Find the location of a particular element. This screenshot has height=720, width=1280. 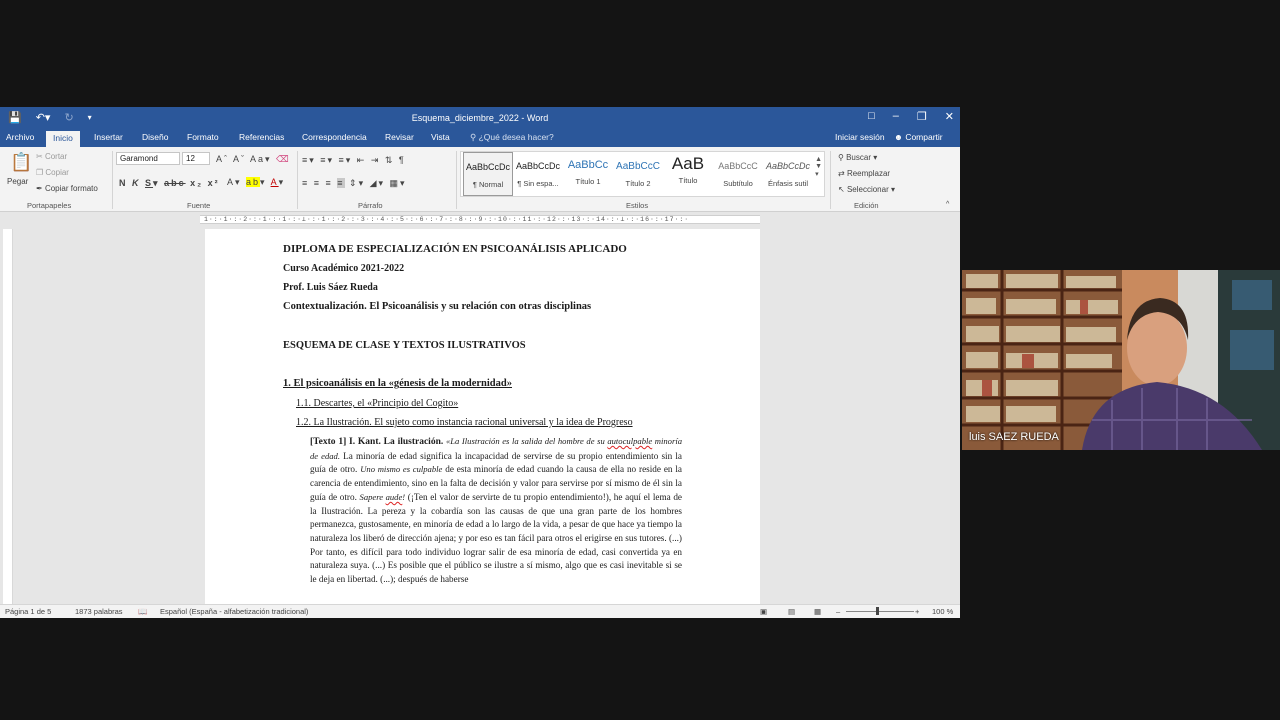

zoom-slider-thumb is located at coordinates (877, 611).